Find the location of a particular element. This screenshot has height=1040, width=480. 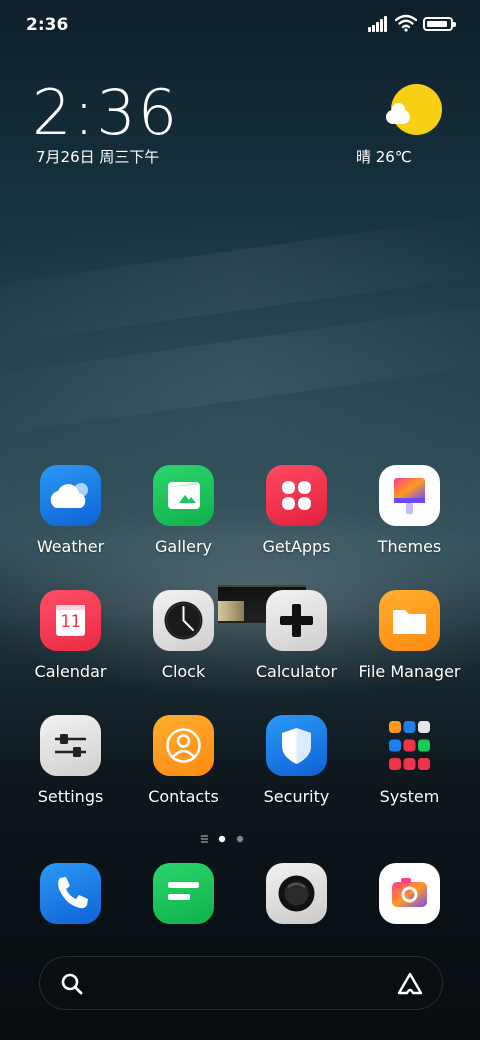

status-bar: 2:36 is located at coordinates (240, 25).